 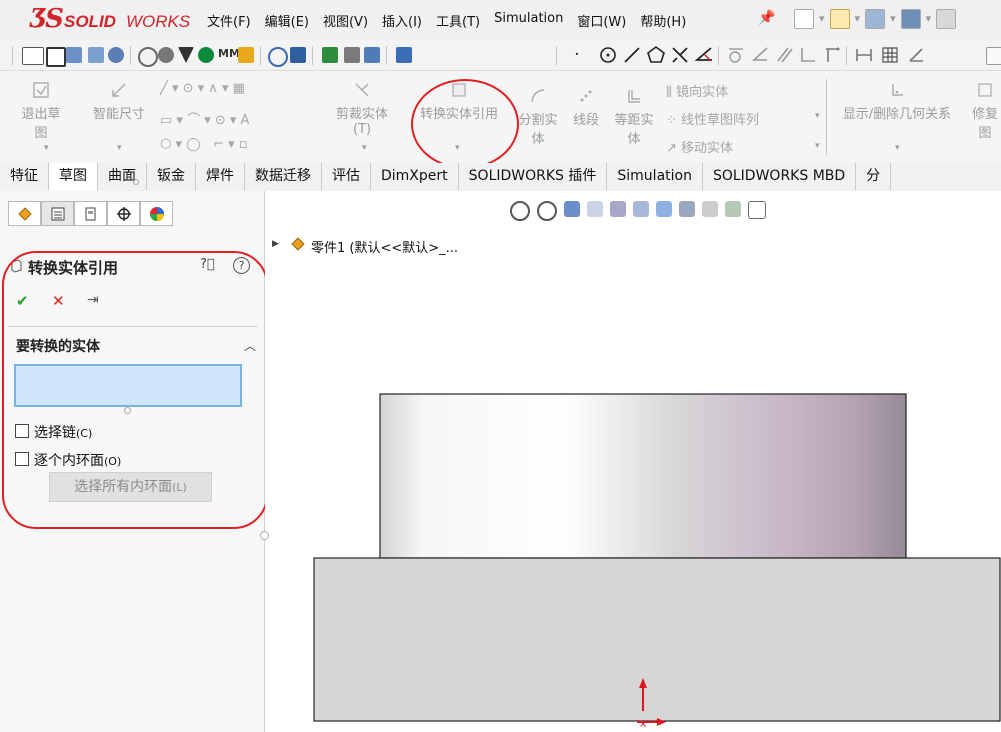 I want to click on display-manager-tab-icon, so click(x=156, y=213).